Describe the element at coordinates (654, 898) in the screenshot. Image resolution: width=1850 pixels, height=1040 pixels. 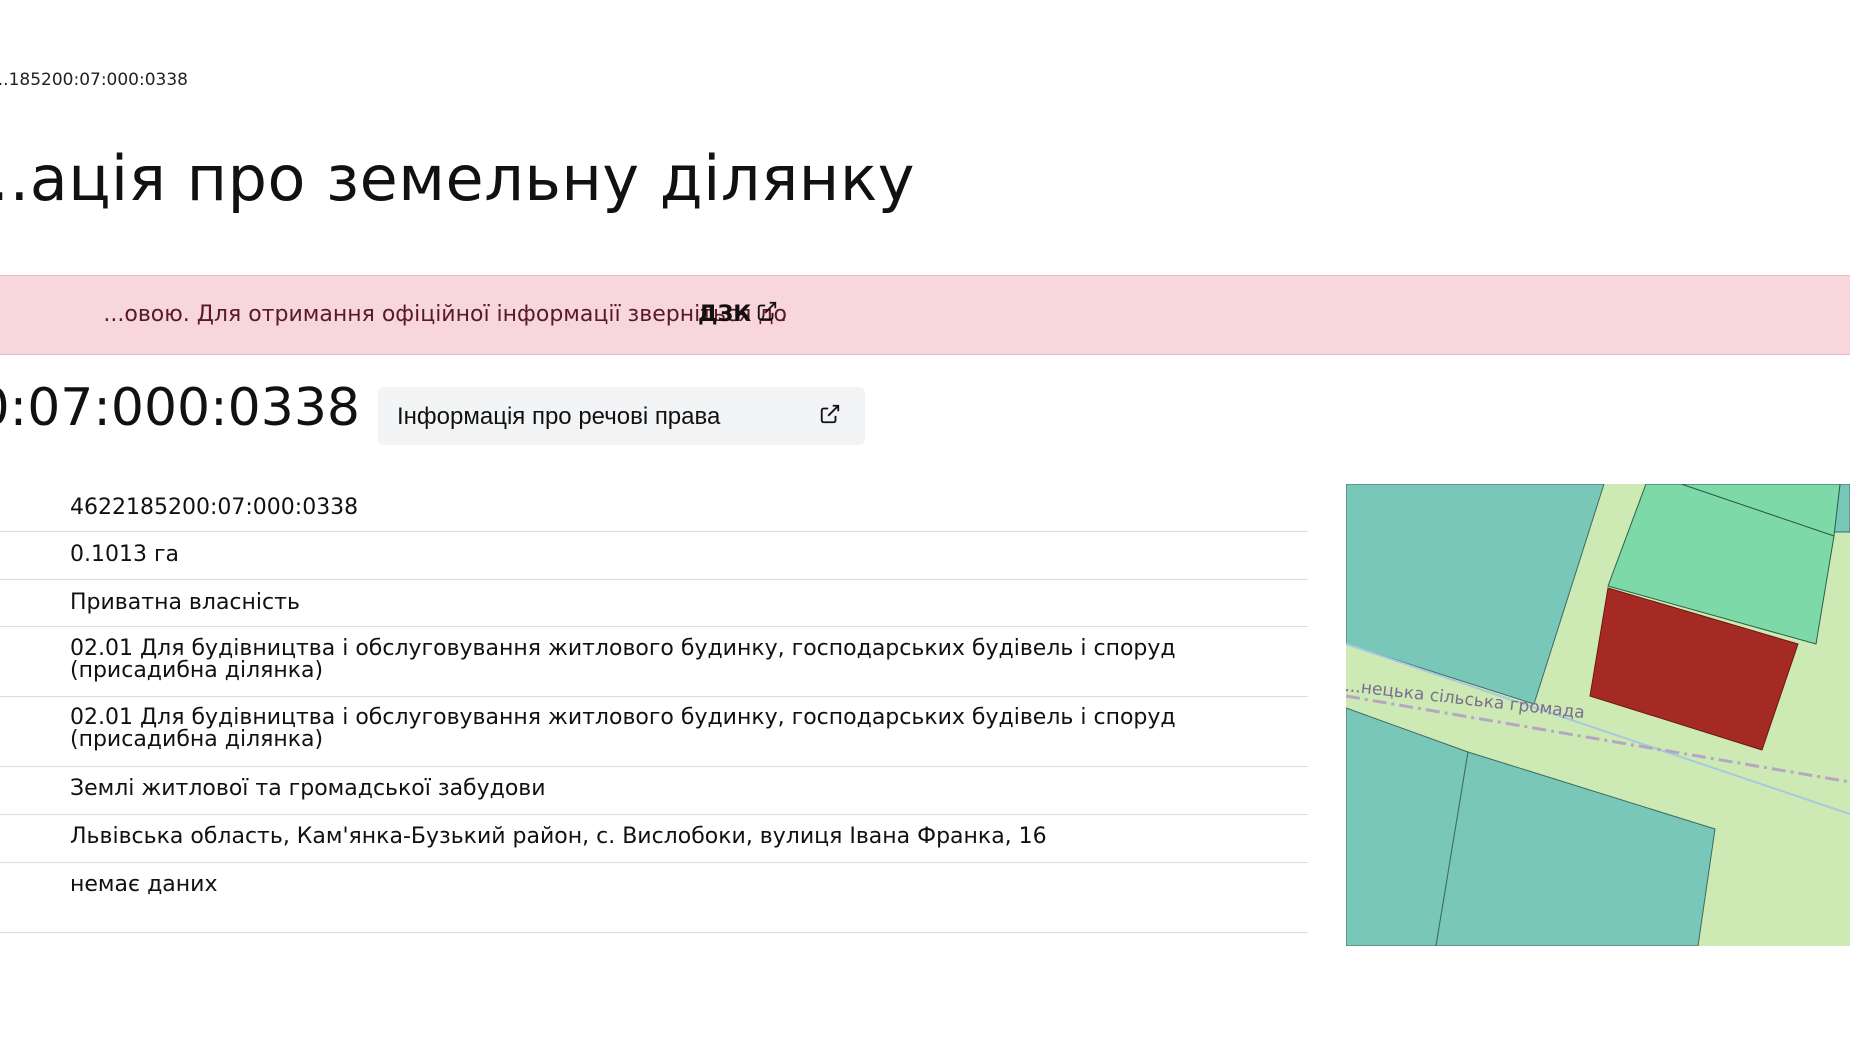
I see `info-row-extra: немає даних` at that location.